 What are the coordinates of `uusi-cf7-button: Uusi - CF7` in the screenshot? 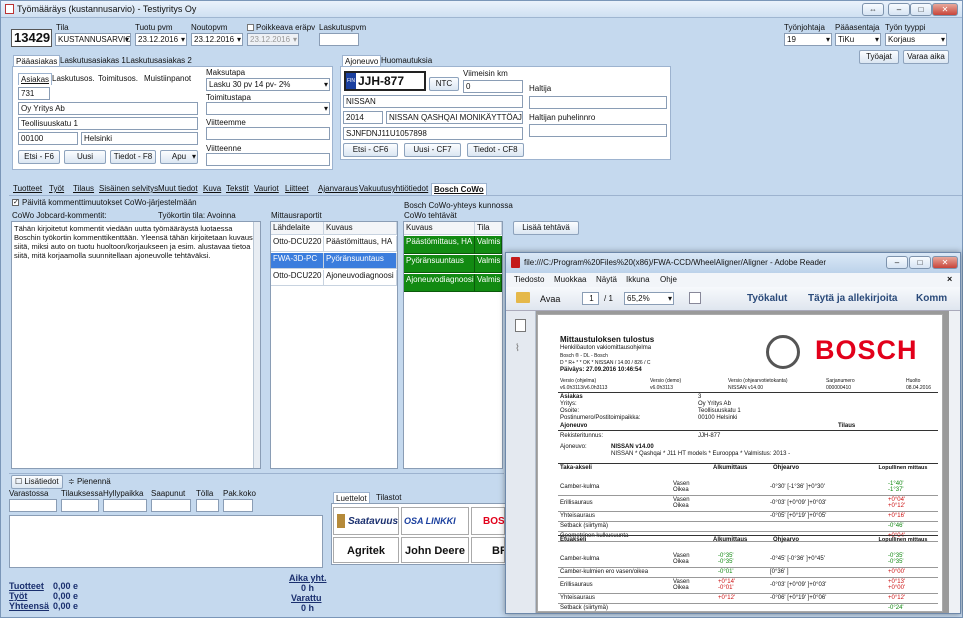 It's located at (432, 150).